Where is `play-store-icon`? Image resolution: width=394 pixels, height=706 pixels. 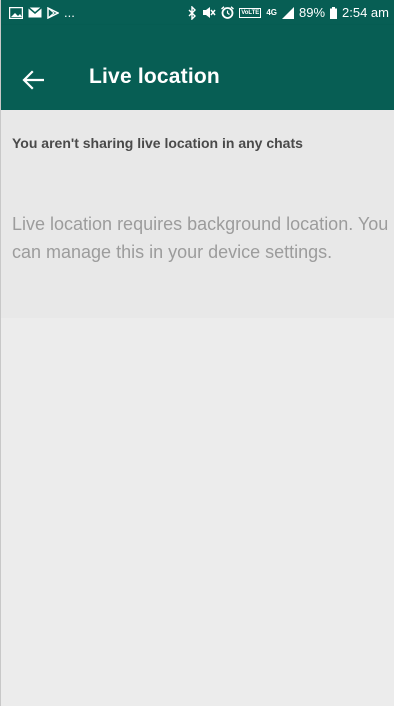
play-store-icon is located at coordinates (53, 12).